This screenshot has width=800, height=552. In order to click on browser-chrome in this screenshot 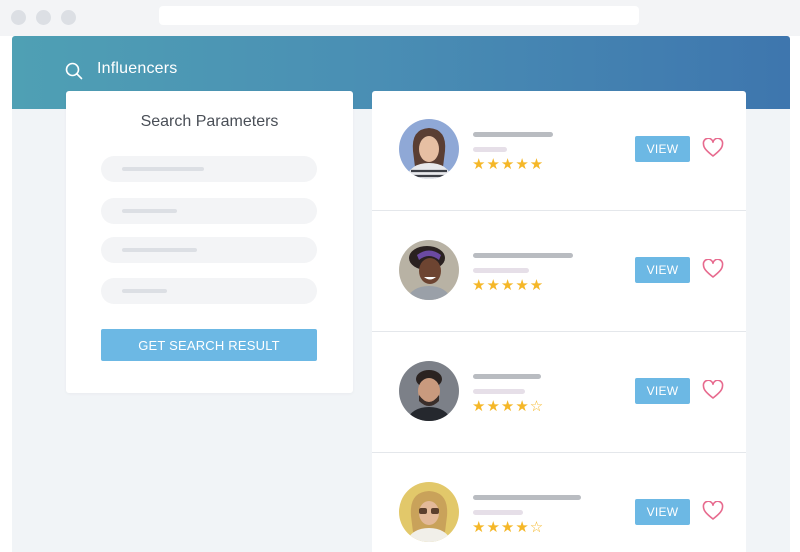, I will do `click(400, 18)`.